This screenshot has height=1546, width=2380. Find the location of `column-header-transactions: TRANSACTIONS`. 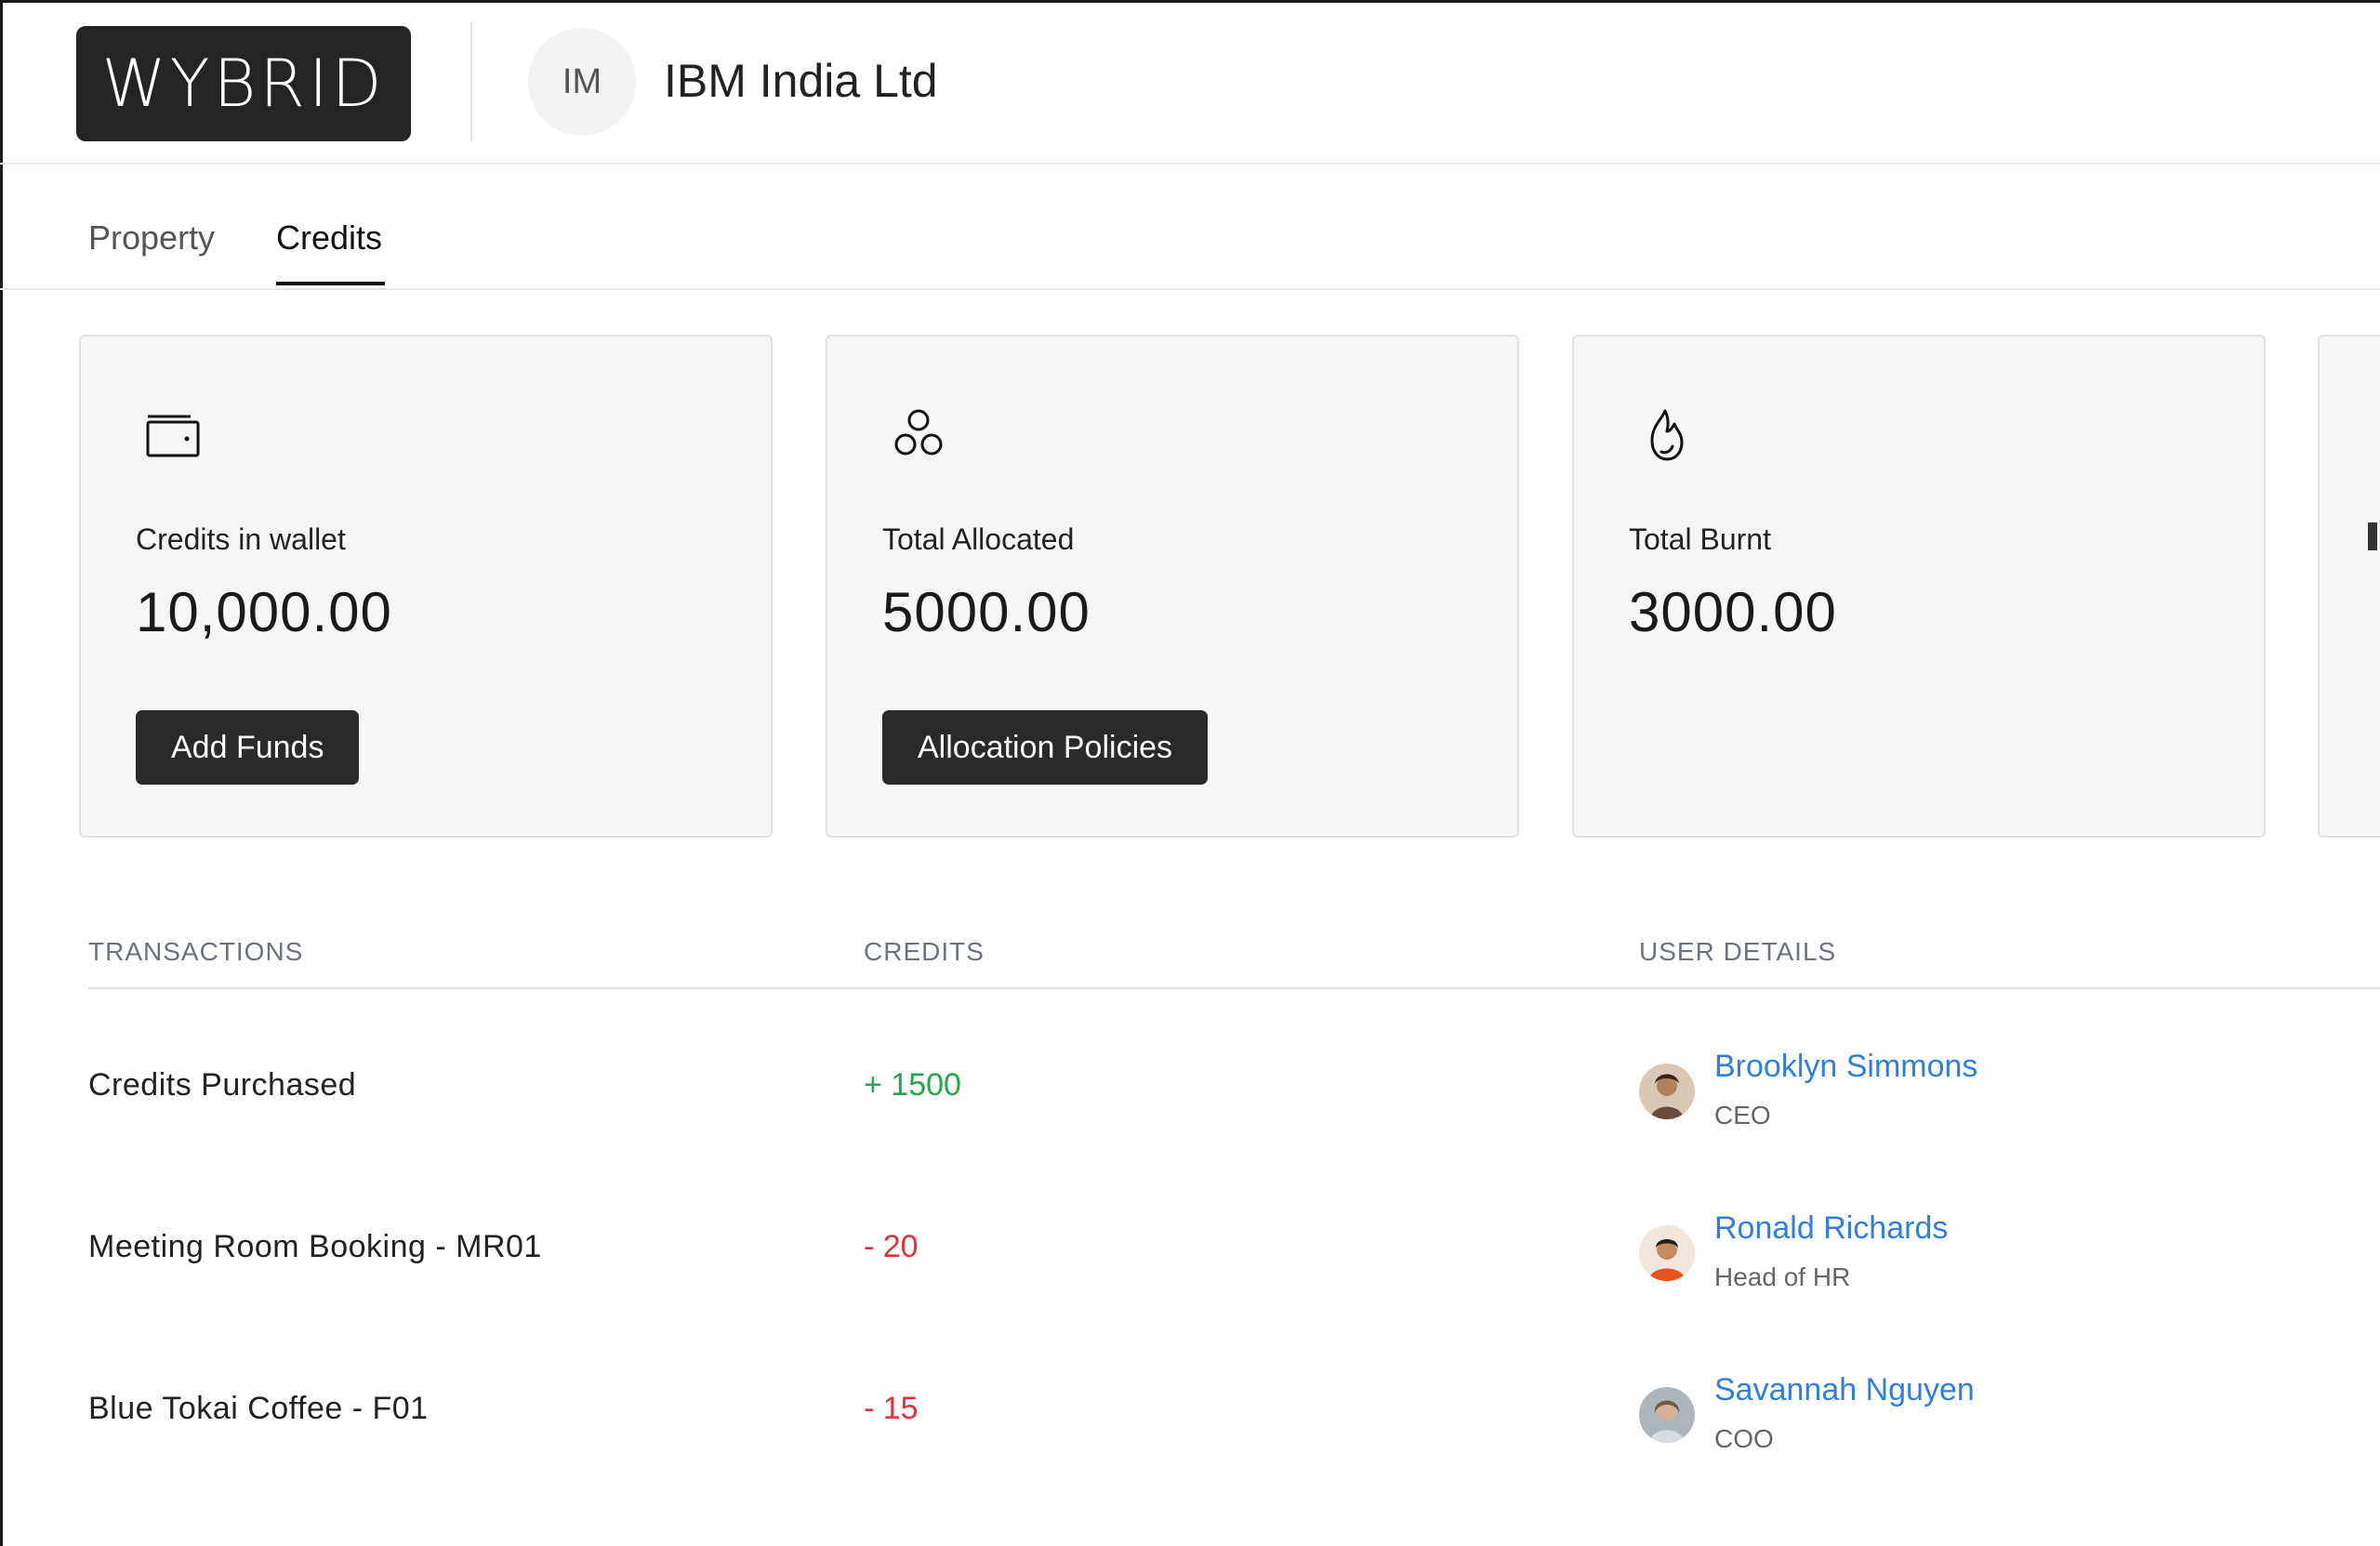

column-header-transactions: TRANSACTIONS is located at coordinates (196, 951).